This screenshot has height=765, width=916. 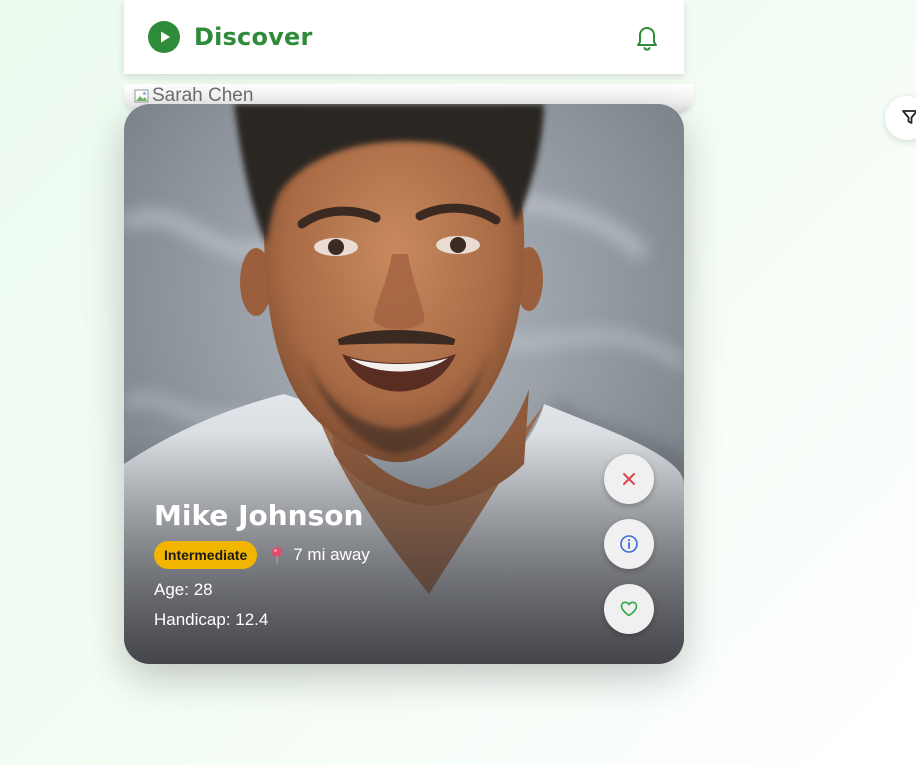 What do you see at coordinates (331, 554) in the screenshot?
I see `distance-text: 7 mi away` at bounding box center [331, 554].